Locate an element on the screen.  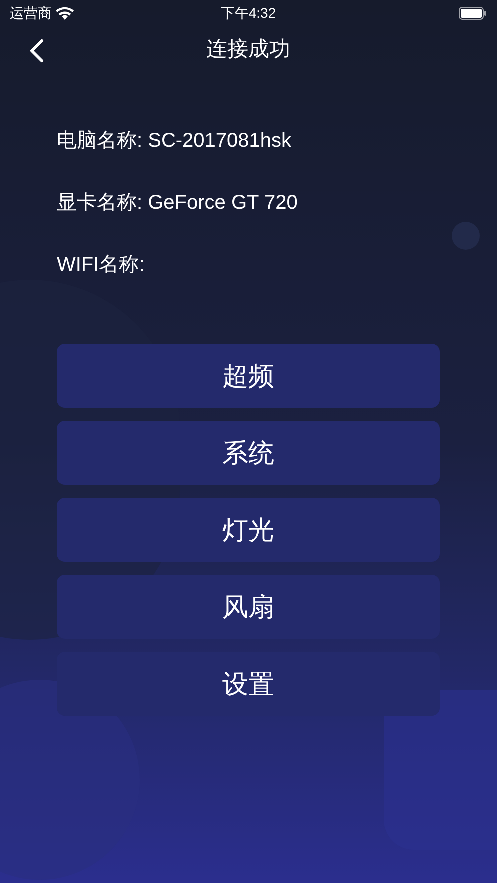
battery-icon is located at coordinates (473, 13).